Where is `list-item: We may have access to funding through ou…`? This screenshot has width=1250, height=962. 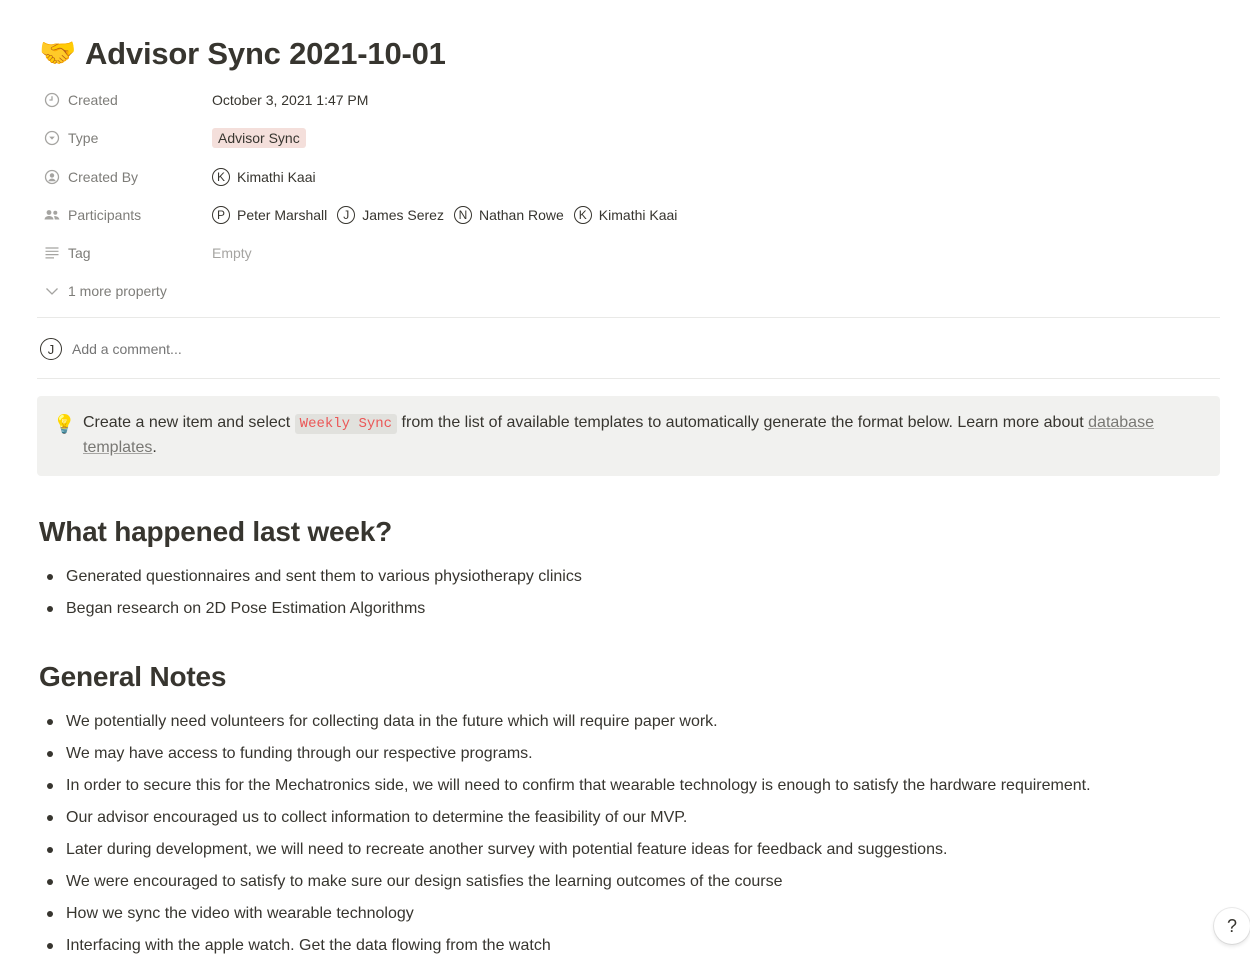
list-item: We may have access to funding through ou… is located at coordinates (628, 754).